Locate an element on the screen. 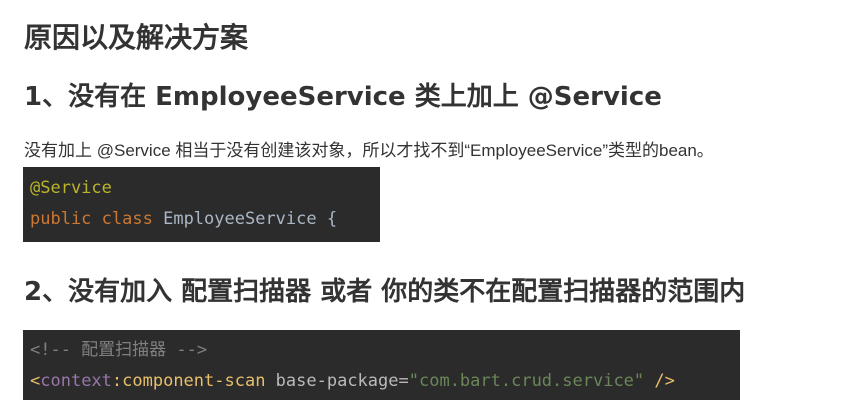 The image size is (863, 419). code-tag-close: /> is located at coordinates (659, 381).